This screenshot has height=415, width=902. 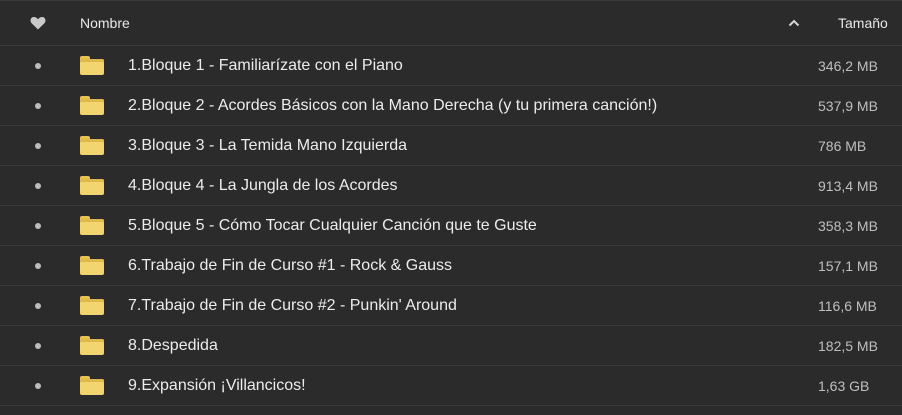 I want to click on size-column-header: Tamaño, so click(x=857, y=23).